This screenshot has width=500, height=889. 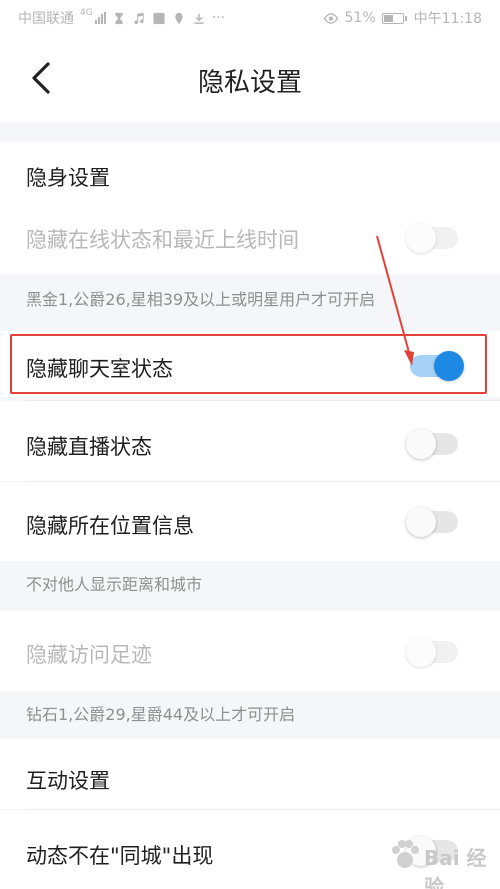 I want to click on watermark-text: Bai 经验, so click(x=455, y=867).